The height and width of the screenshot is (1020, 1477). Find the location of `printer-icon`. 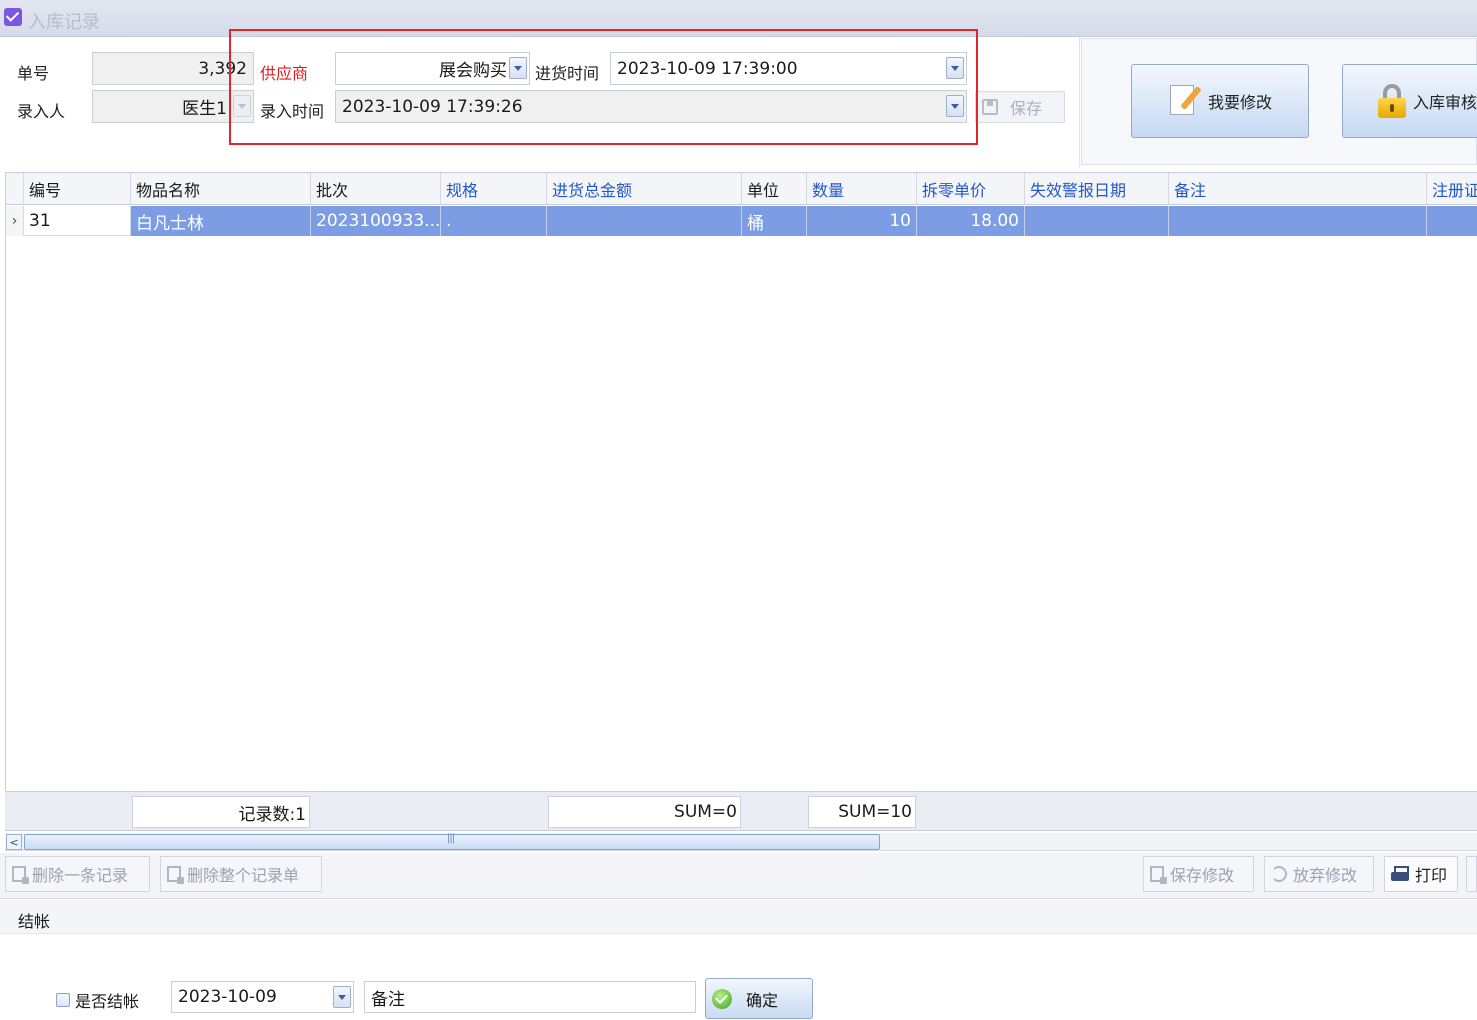

printer-icon is located at coordinates (1400, 874).